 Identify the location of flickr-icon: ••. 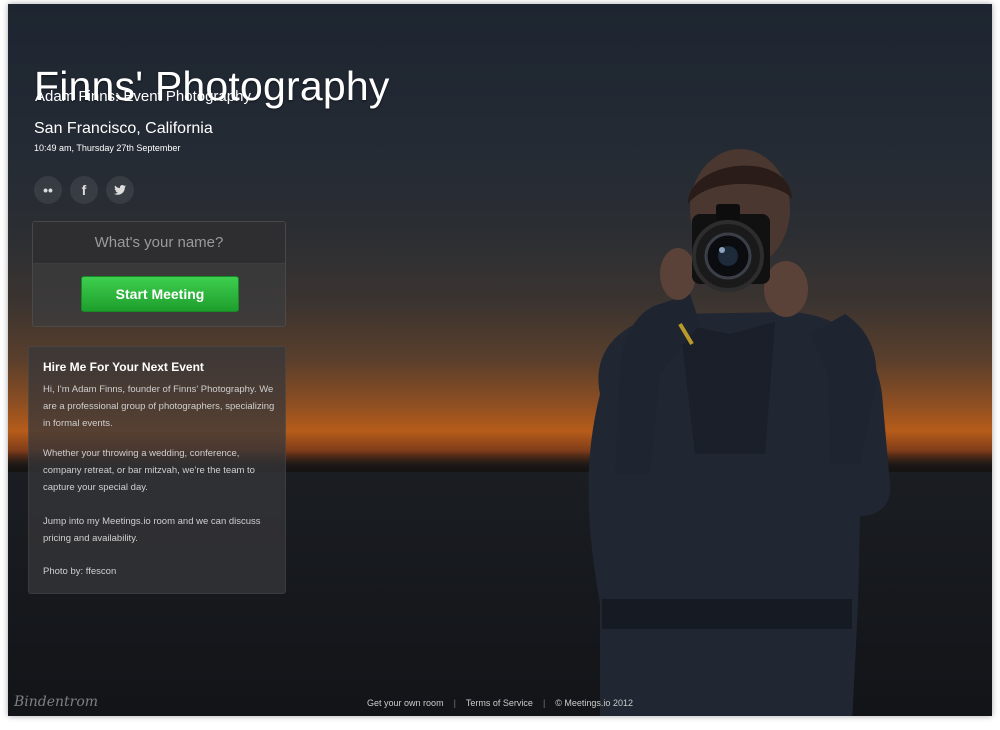
(48, 190).